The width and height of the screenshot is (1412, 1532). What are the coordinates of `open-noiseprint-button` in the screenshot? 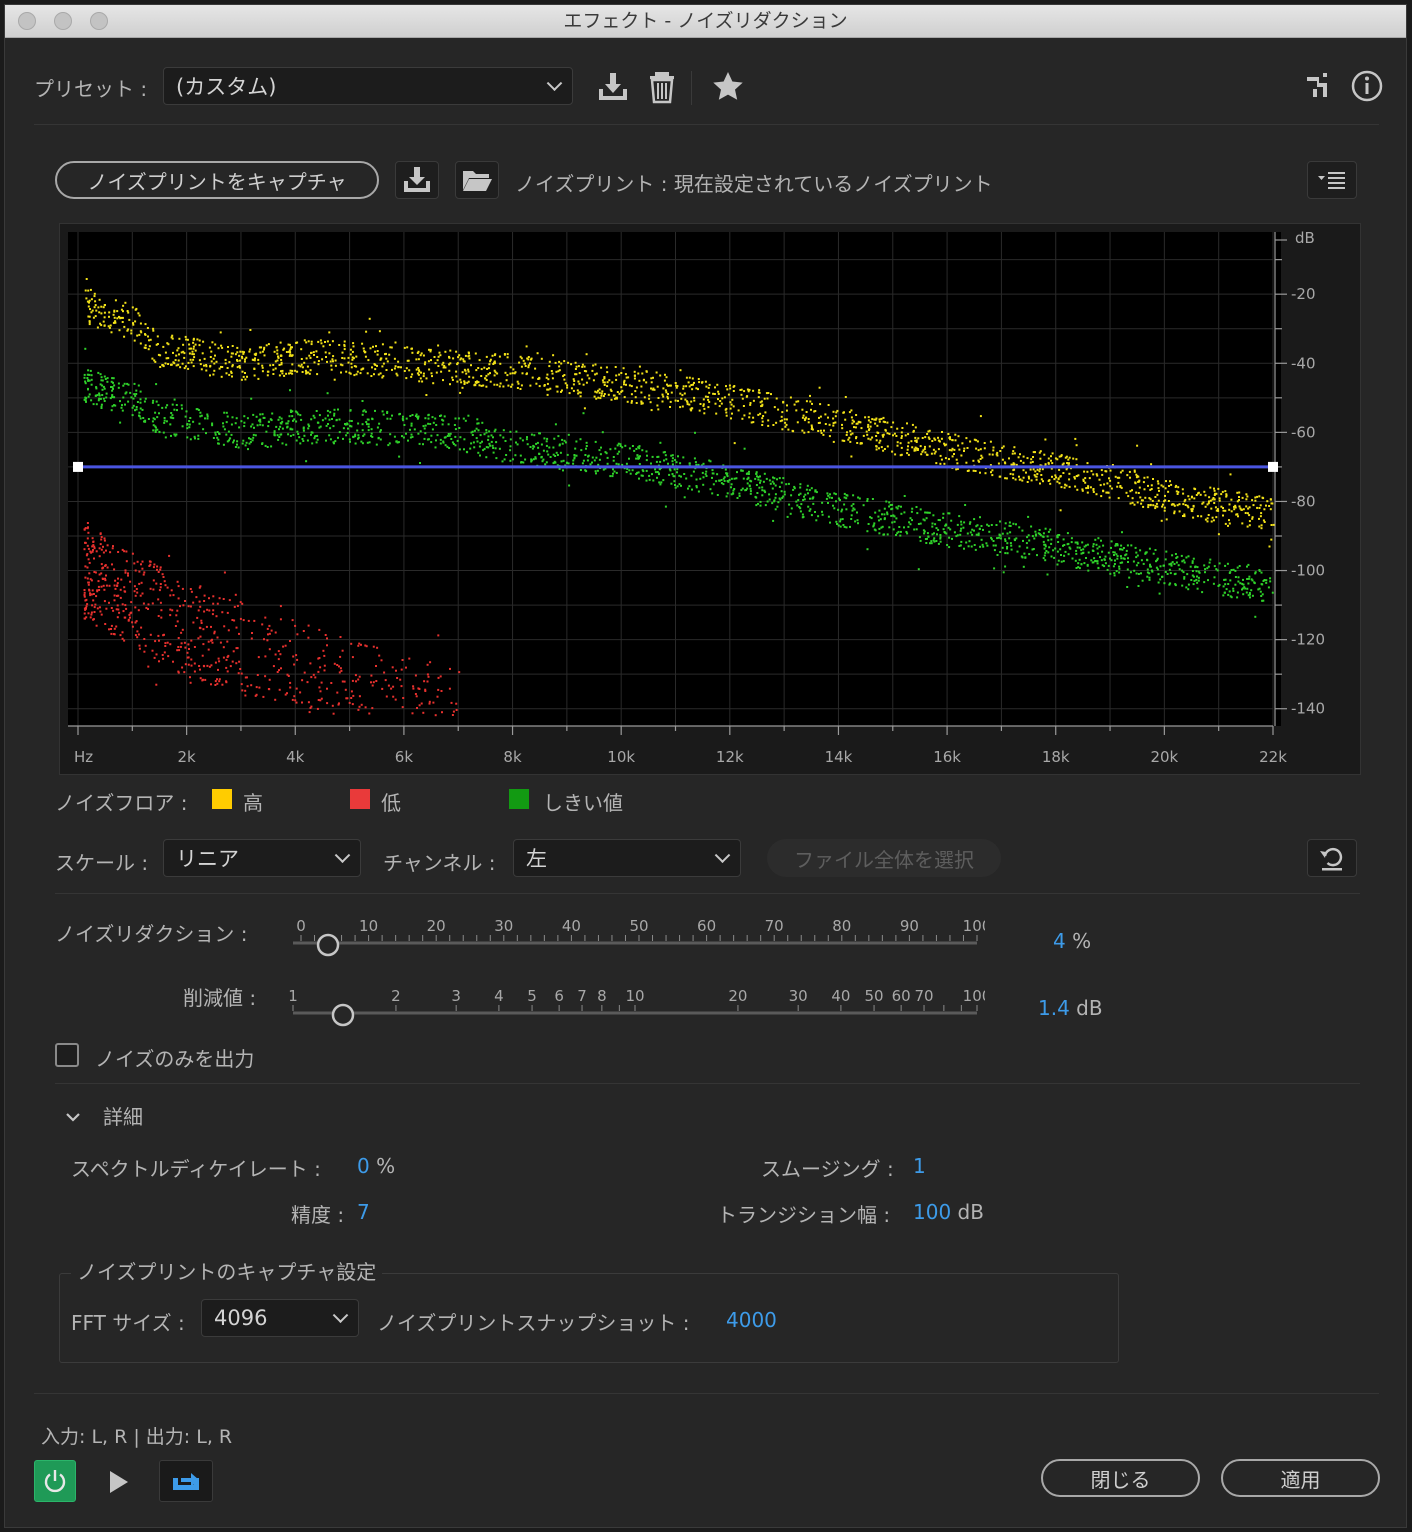 It's located at (477, 180).